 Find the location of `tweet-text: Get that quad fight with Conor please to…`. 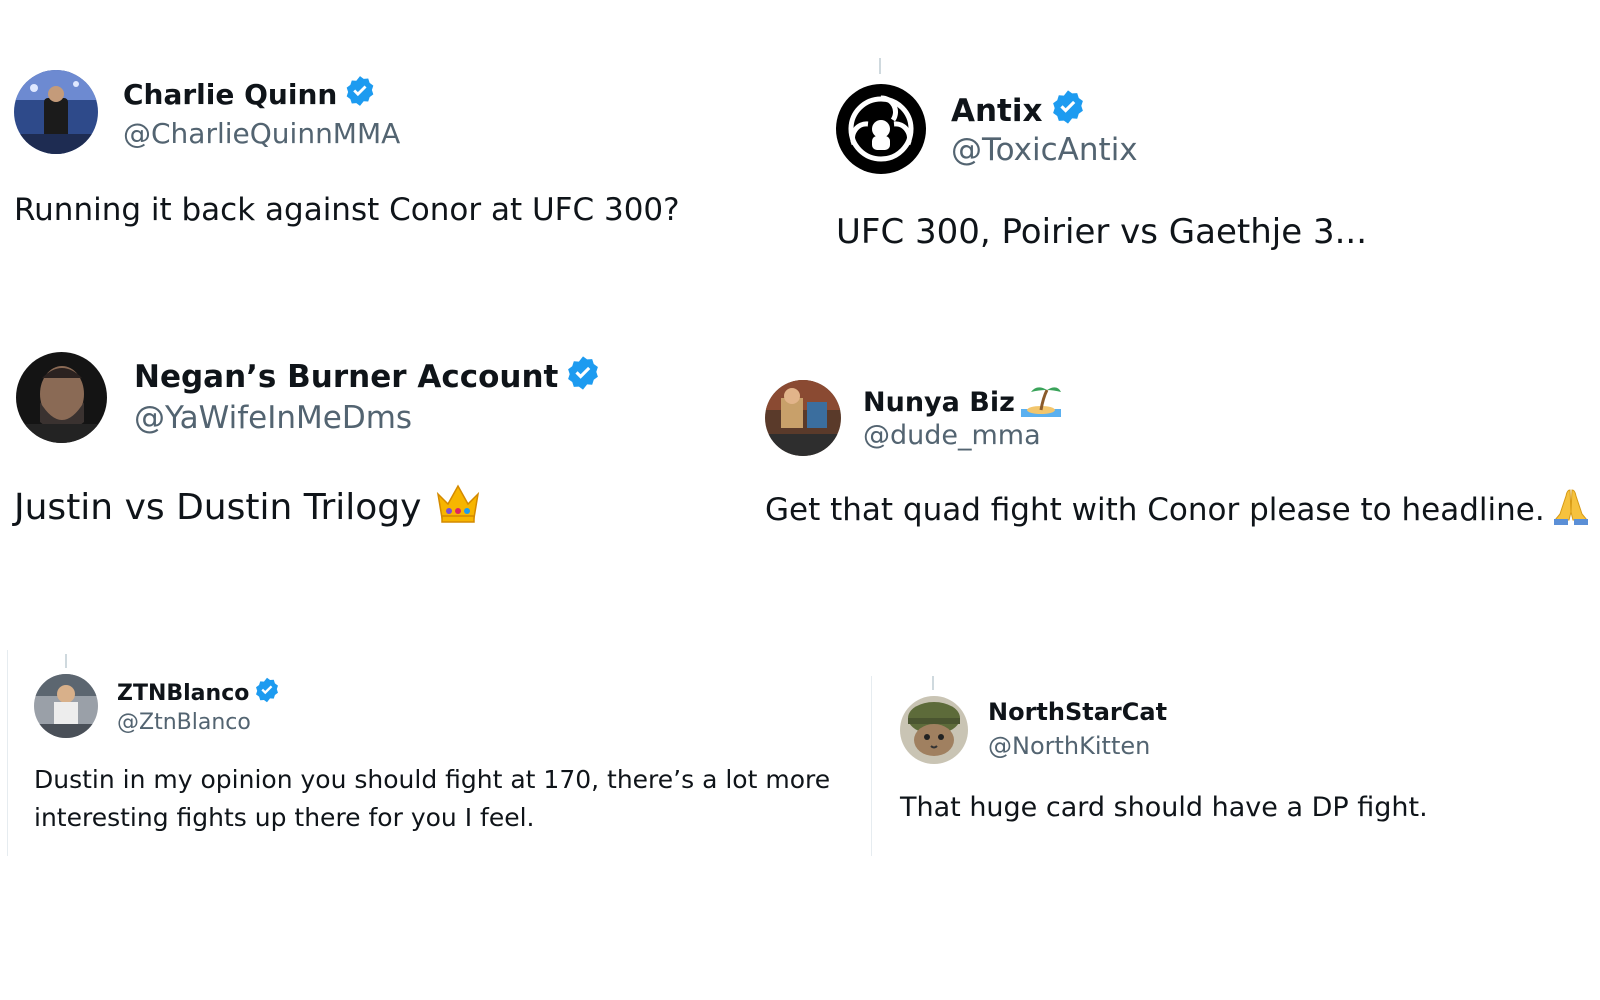

tweet-text: Get that quad fight with Conor please to… is located at coordinates (1178, 510).